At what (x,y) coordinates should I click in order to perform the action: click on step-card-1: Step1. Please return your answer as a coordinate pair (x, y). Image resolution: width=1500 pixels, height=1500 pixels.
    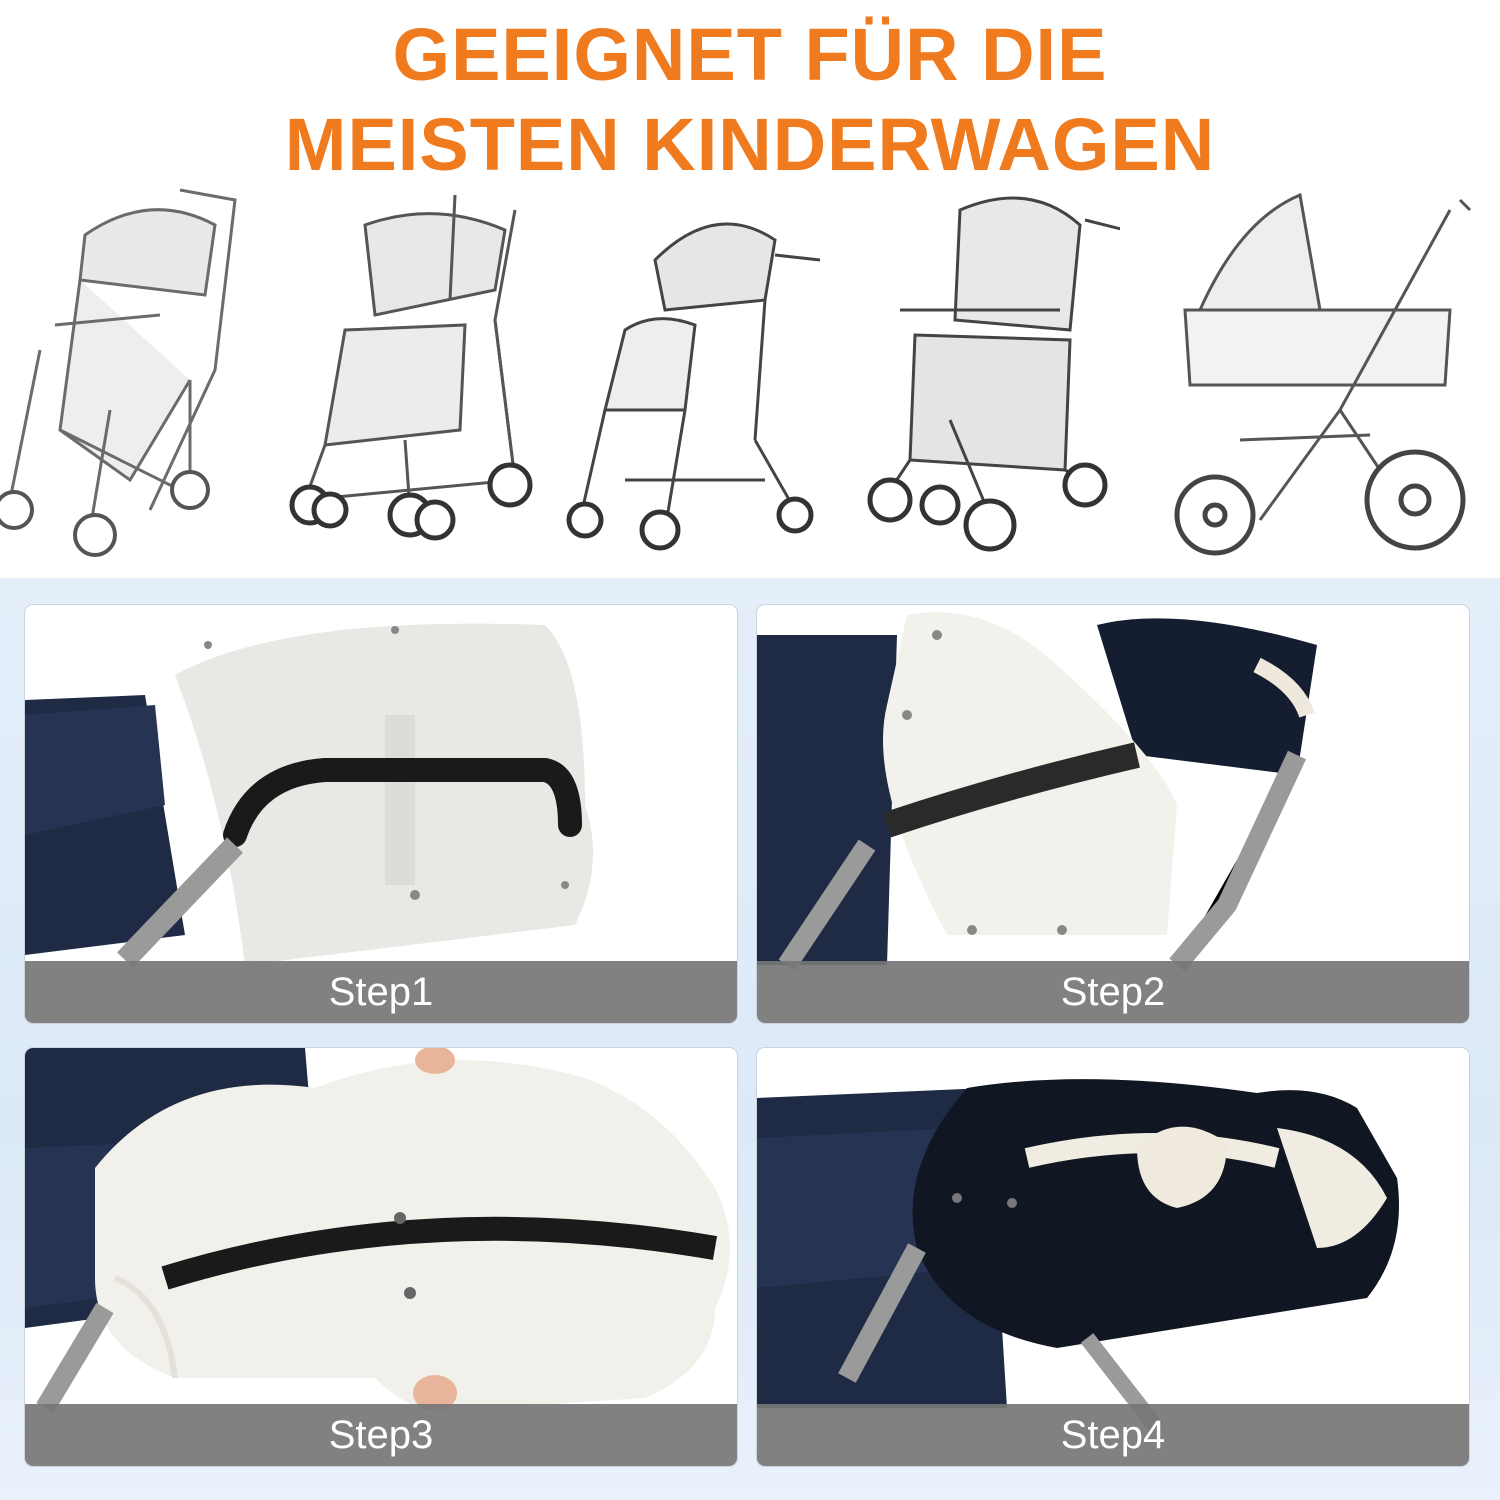
    Looking at the image, I should click on (381, 814).